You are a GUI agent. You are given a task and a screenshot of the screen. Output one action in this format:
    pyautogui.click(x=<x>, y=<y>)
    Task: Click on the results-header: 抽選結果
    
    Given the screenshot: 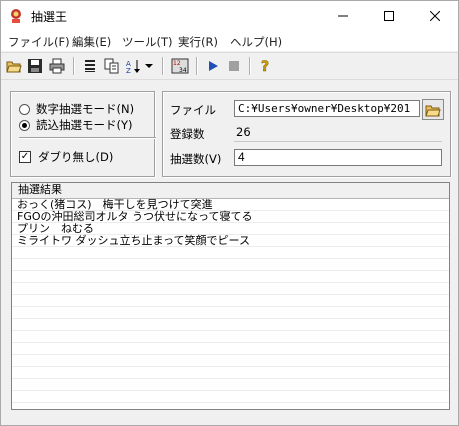 What is the action you would take?
    pyautogui.click(x=230, y=191)
    